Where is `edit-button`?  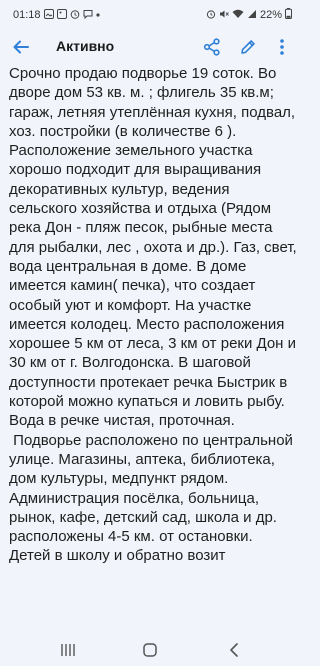
edit-button is located at coordinates (248, 47).